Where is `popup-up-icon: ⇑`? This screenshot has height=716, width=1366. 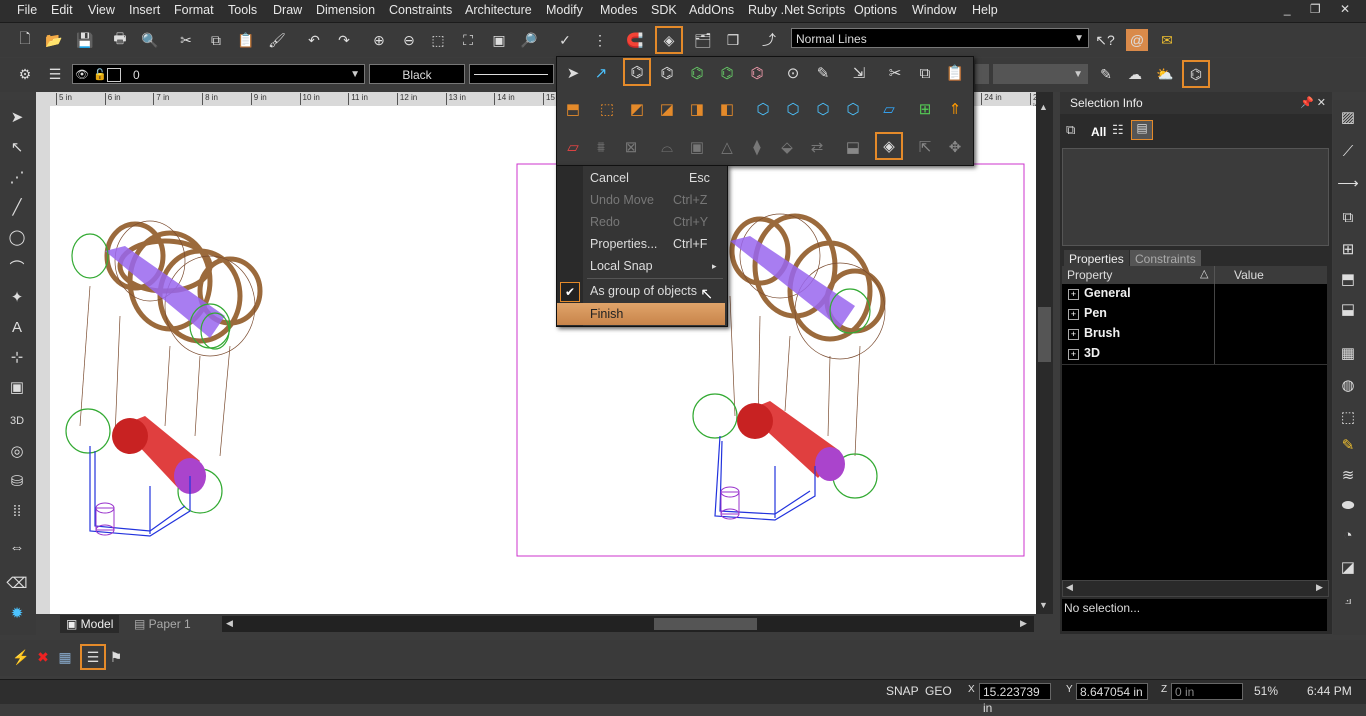 popup-up-icon: ⇑ is located at coordinates (955, 109).